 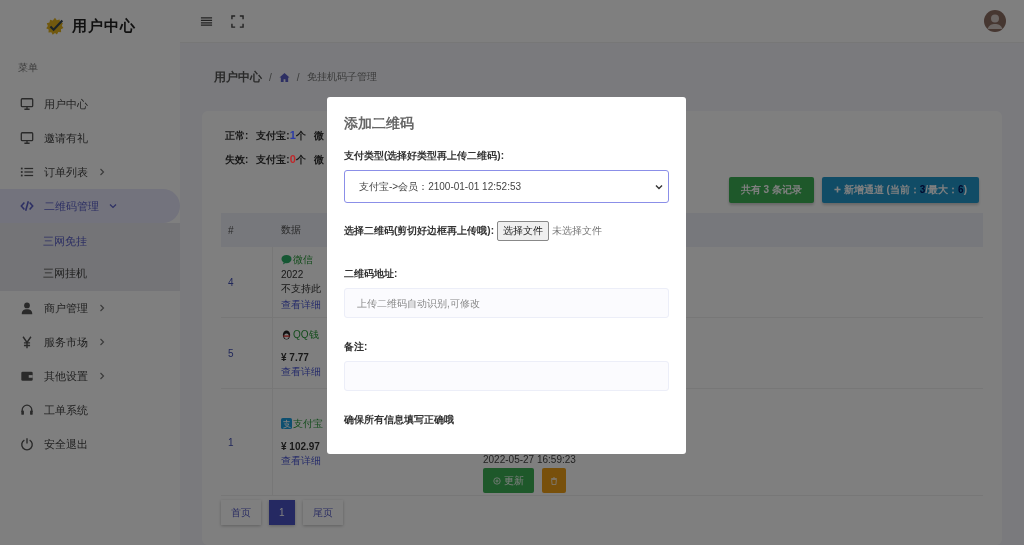 What do you see at coordinates (90, 342) in the screenshot?
I see `sidebar-item: 服务市场` at bounding box center [90, 342].